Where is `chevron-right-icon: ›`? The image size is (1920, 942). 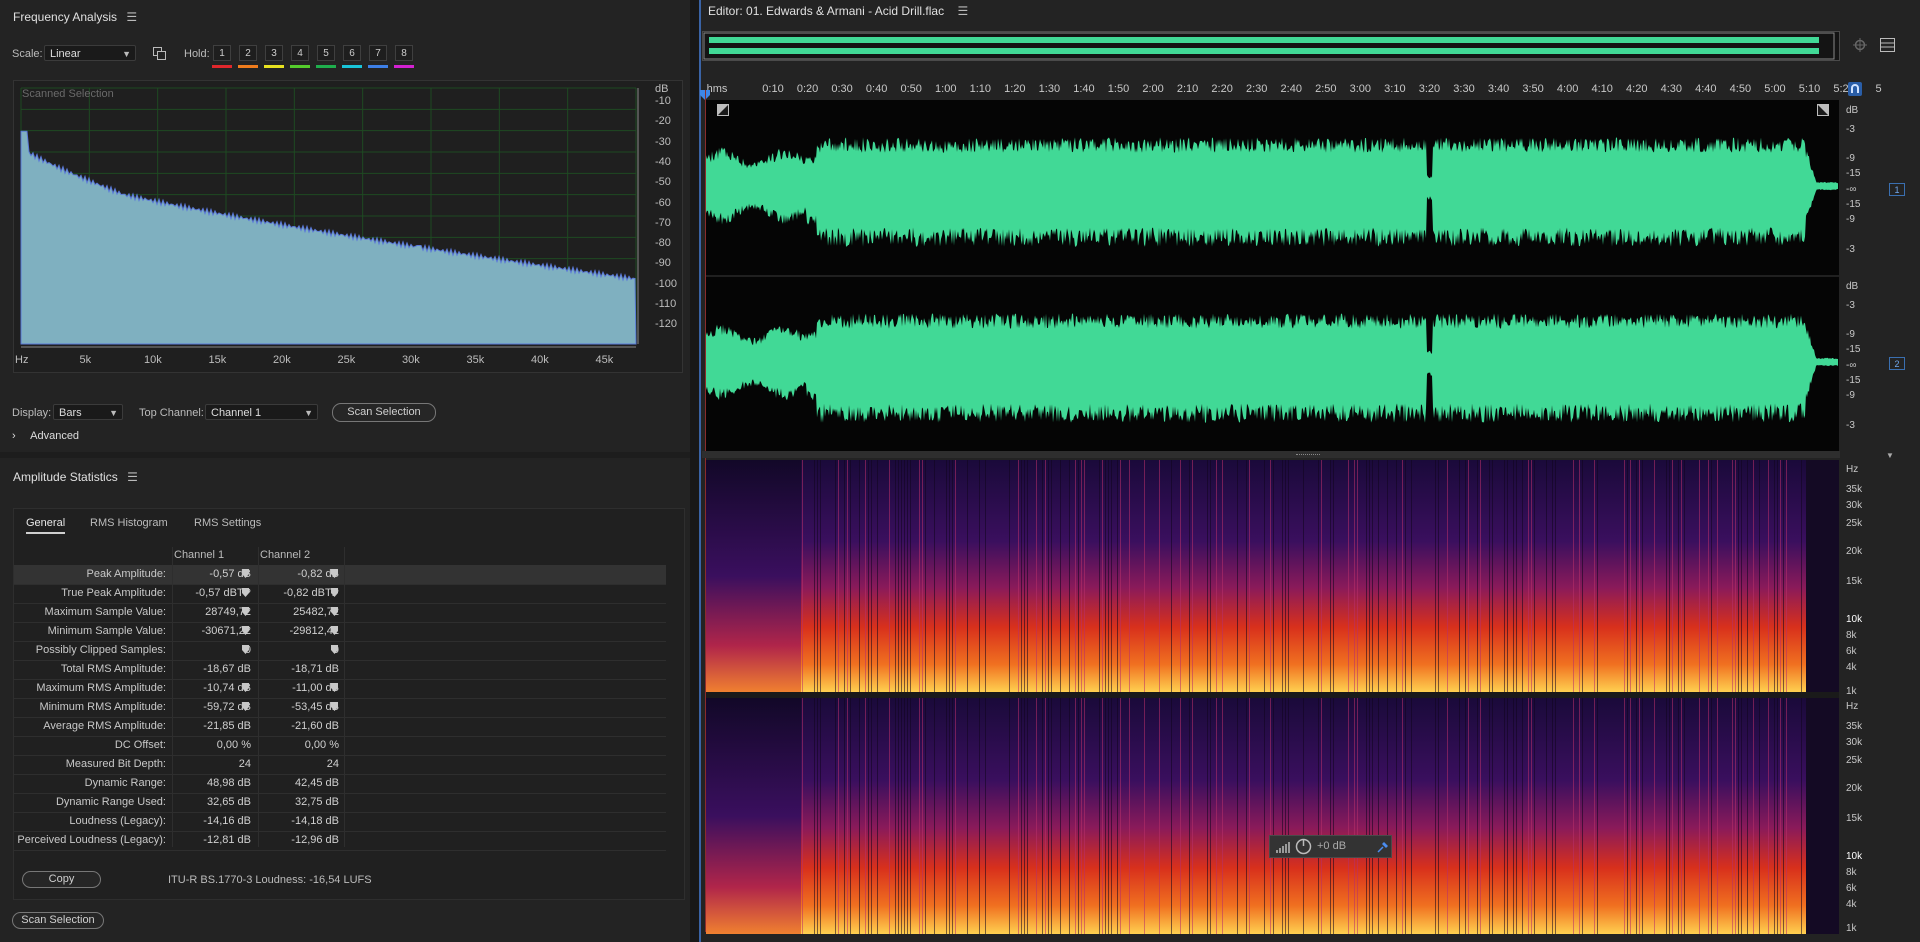 chevron-right-icon: › is located at coordinates (14, 436).